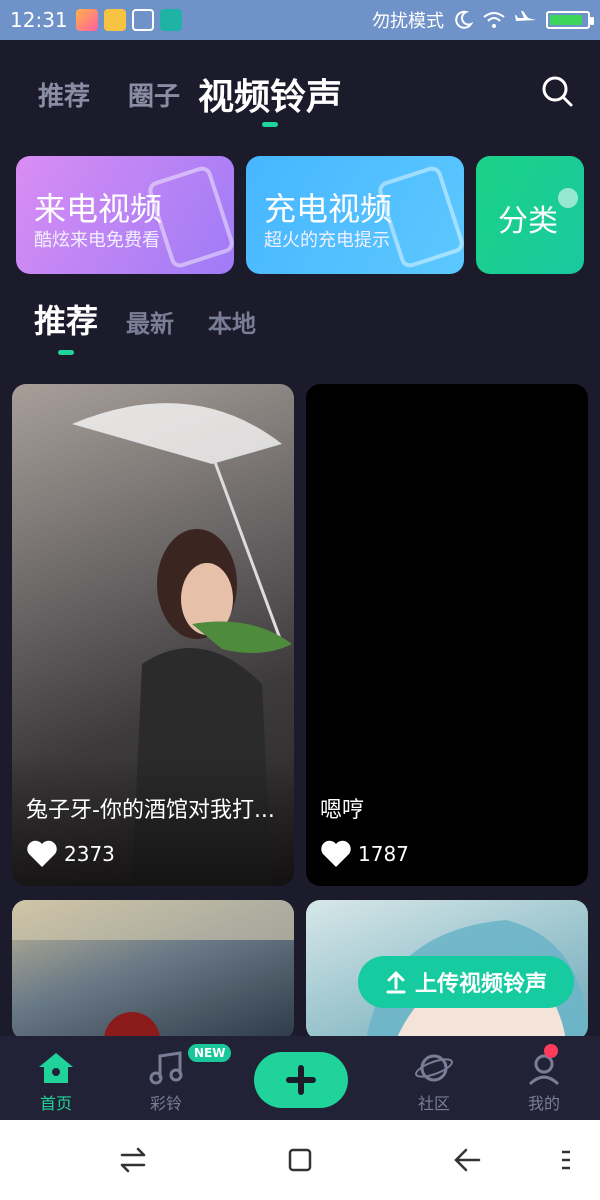 This screenshot has width=600, height=1200. What do you see at coordinates (566, 1160) in the screenshot?
I see `menu-dots-icon` at bounding box center [566, 1160].